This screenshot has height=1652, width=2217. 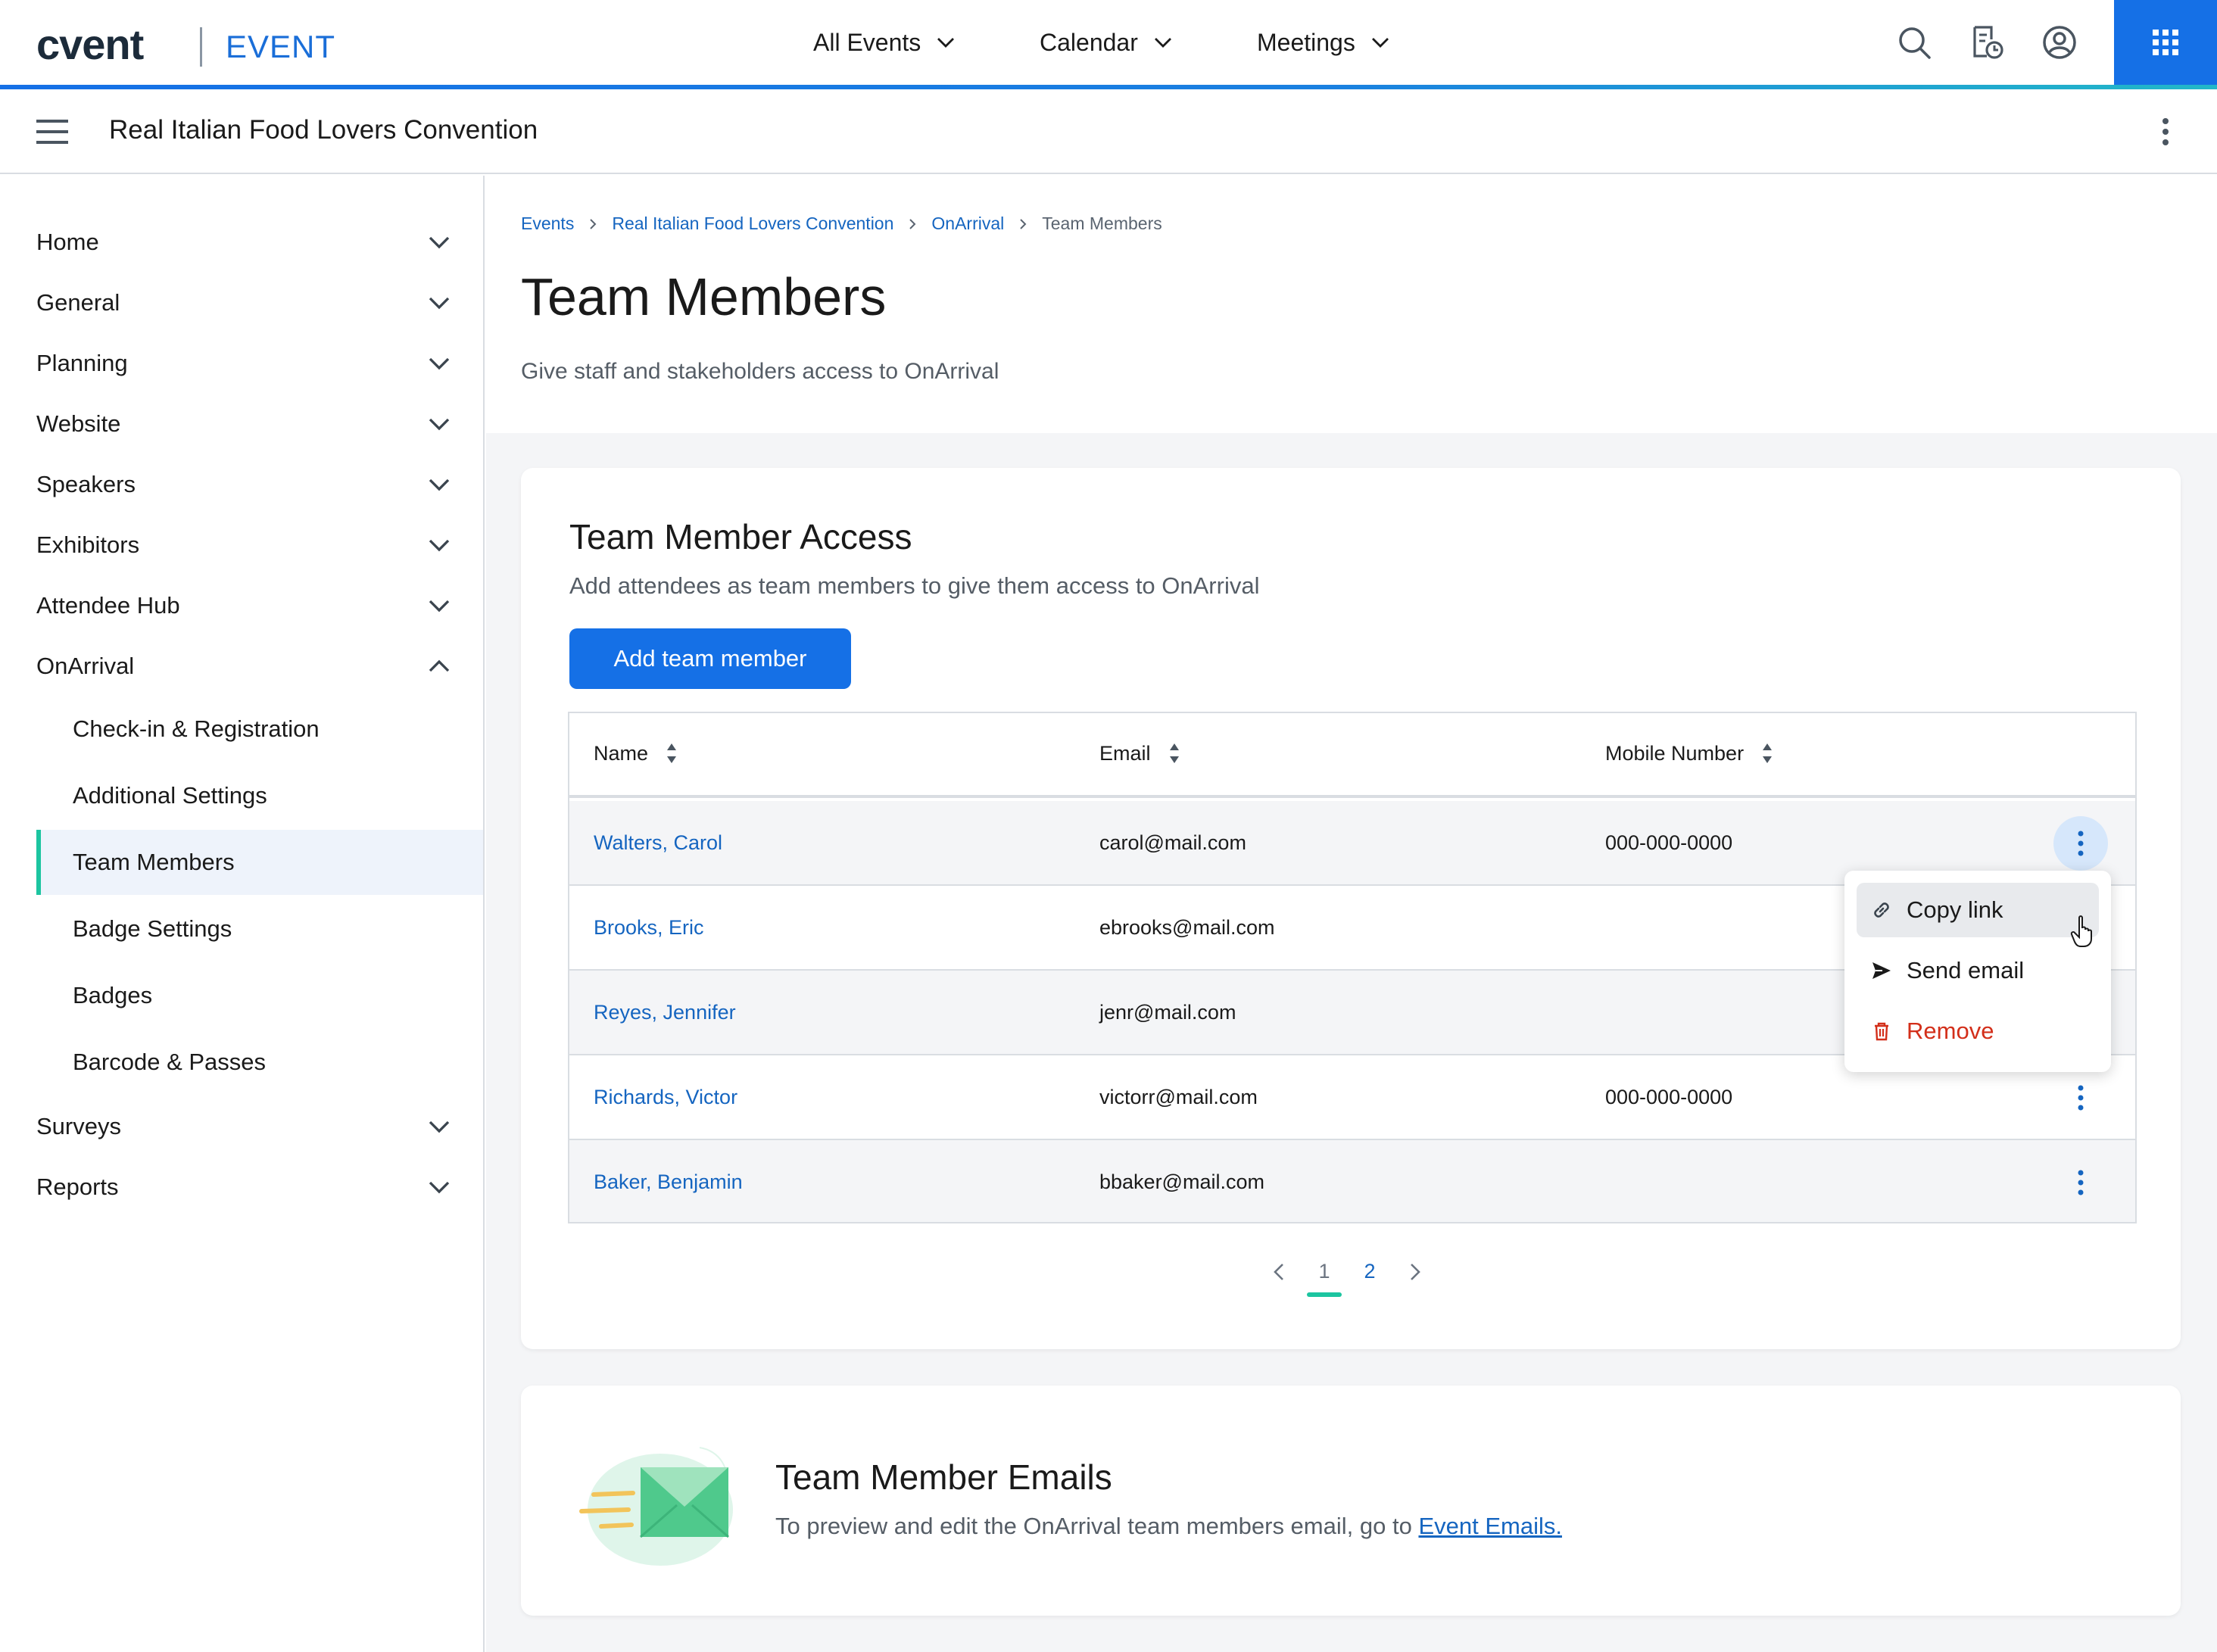 I want to click on menu-item-send-email: Send email, so click(x=1978, y=970).